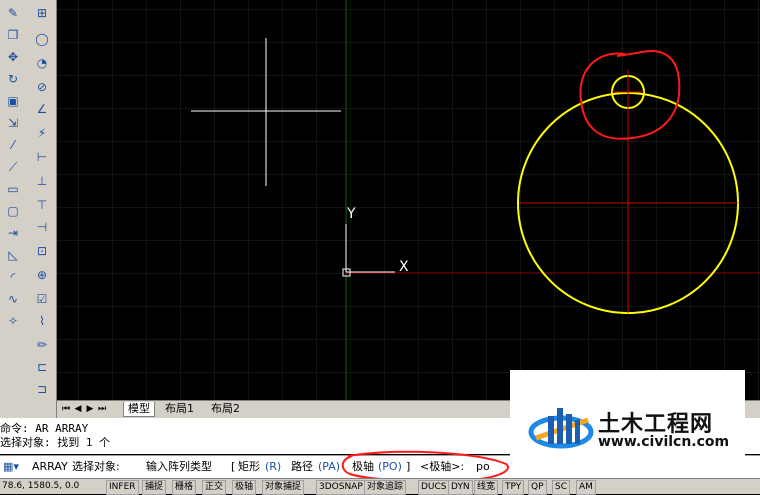 This screenshot has height=495, width=760. Describe the element at coordinates (233, 466) in the screenshot. I see `bracket-open: [` at that location.